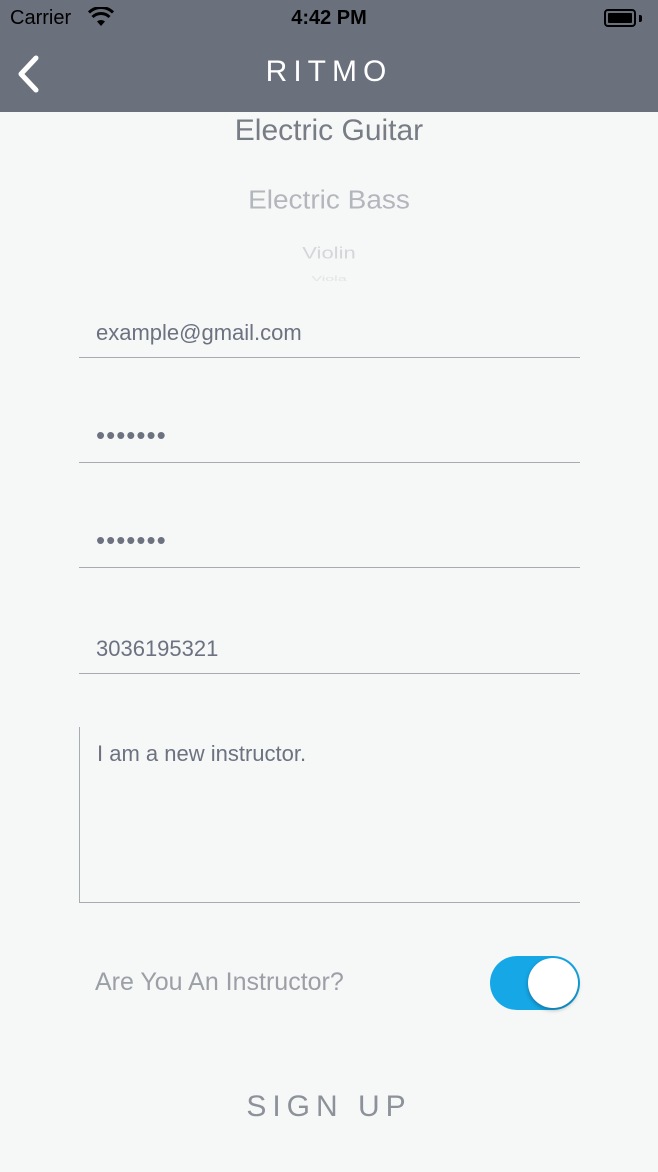 The height and width of the screenshot is (1172, 658). Describe the element at coordinates (329, 71) in the screenshot. I see `page-title: RITMO` at that location.